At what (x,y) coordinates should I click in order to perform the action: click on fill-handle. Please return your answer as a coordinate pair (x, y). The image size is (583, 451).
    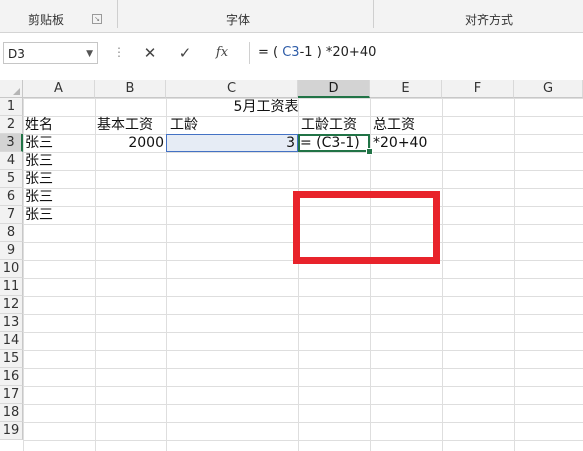
    Looking at the image, I should click on (369, 151).